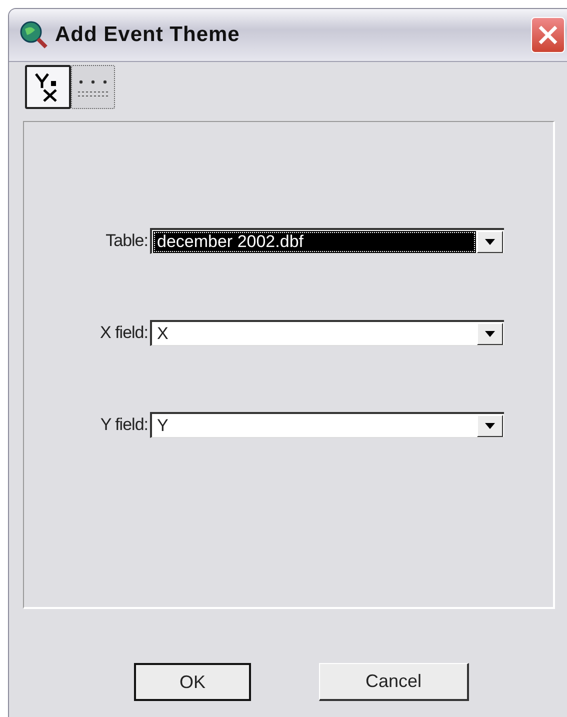  I want to click on dropdown-field: X, so click(327, 333).